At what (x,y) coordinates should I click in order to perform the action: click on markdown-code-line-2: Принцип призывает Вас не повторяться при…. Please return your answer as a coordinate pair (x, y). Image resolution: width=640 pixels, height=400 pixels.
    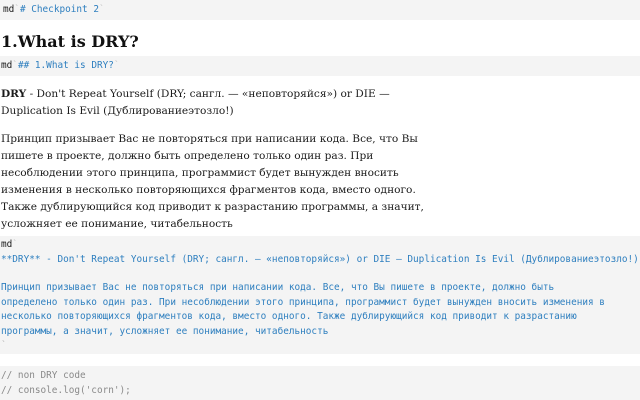
    Looking at the image, I should click on (303, 309).